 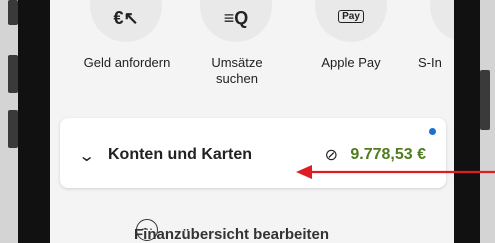 What do you see at coordinates (388, 154) in the screenshot?
I see `balance-amount: 9.778,53 €` at bounding box center [388, 154].